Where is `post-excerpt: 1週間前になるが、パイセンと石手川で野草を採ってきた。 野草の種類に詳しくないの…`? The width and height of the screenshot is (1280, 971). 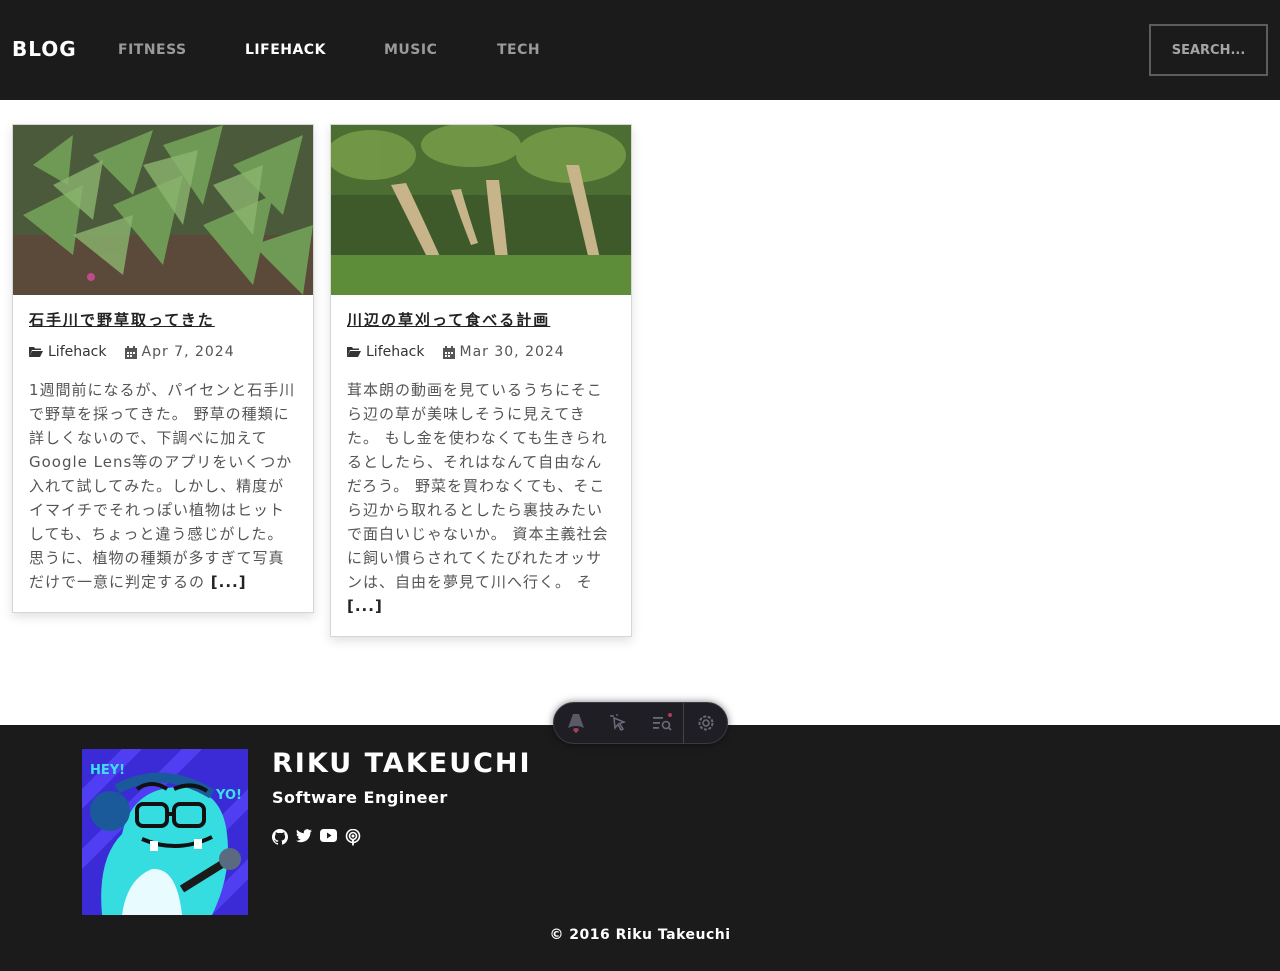 post-excerpt: 1週間前になるが、パイセンと石手川で野草を採ってきた。 野草の種類に詳しくないの… is located at coordinates (163, 486).